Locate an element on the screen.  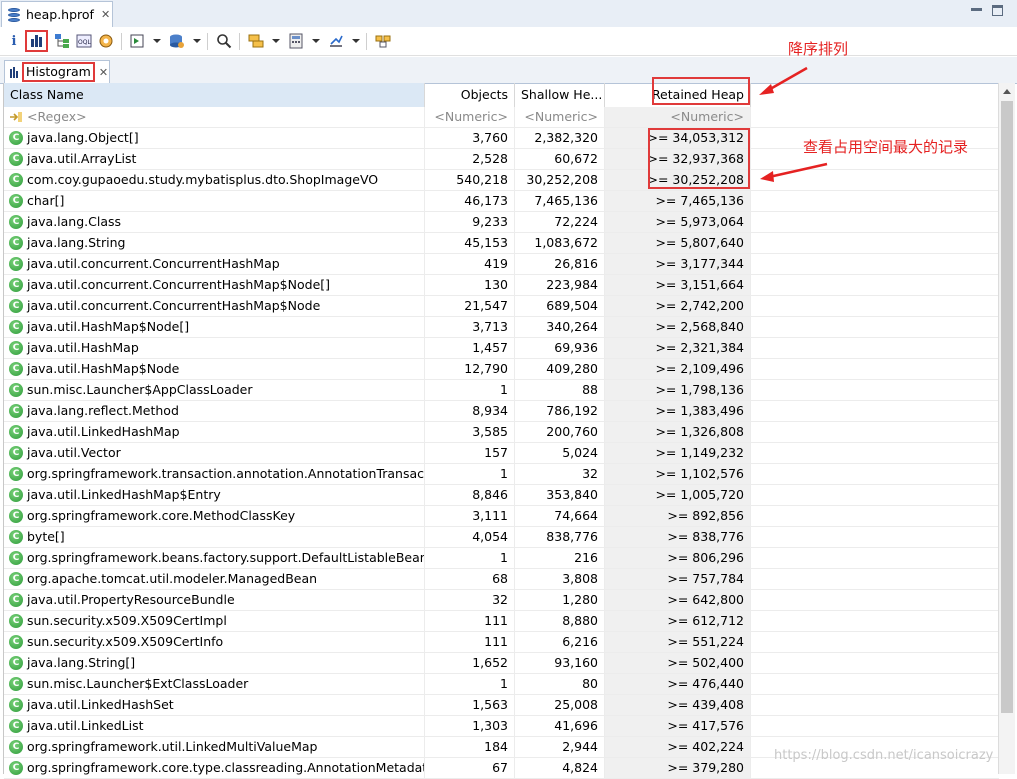
annotation-view-largest: 查看占用空间最大的记录 is located at coordinates (886, 147).